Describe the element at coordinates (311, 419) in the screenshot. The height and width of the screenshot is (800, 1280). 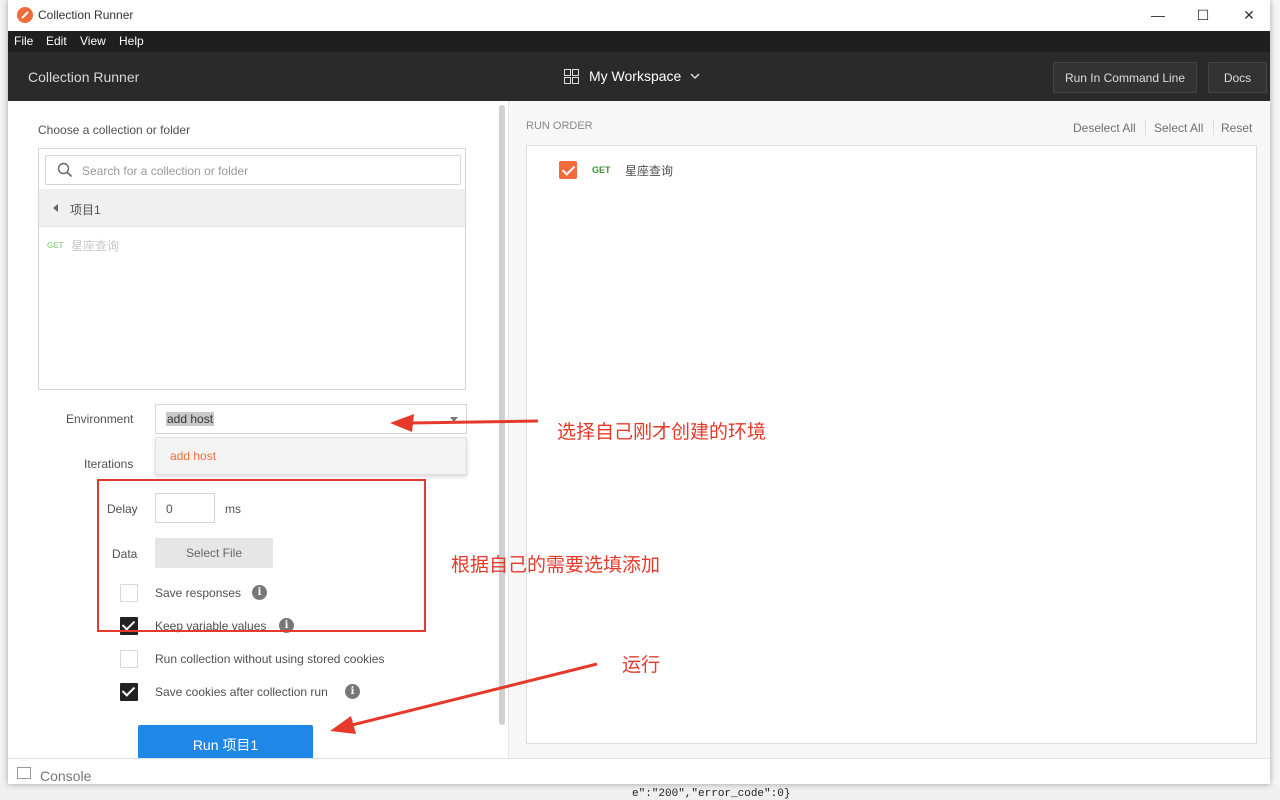
I see `environment-select: add host` at that location.